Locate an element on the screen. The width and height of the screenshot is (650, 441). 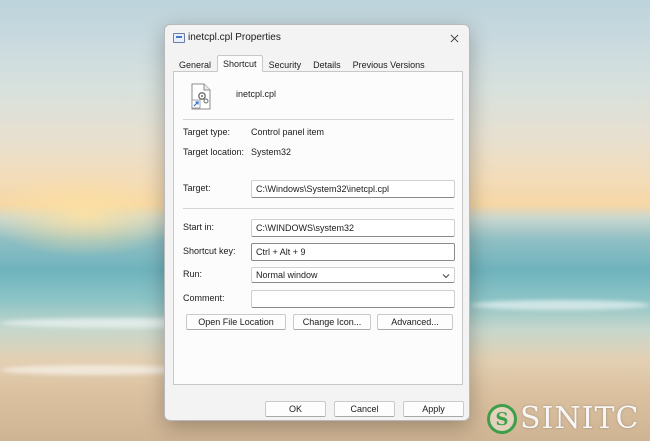
control-panel-file-icon is located at coordinates (201, 96).